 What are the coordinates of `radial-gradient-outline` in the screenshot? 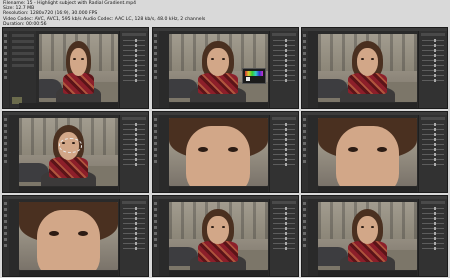 It's located at (70, 145).